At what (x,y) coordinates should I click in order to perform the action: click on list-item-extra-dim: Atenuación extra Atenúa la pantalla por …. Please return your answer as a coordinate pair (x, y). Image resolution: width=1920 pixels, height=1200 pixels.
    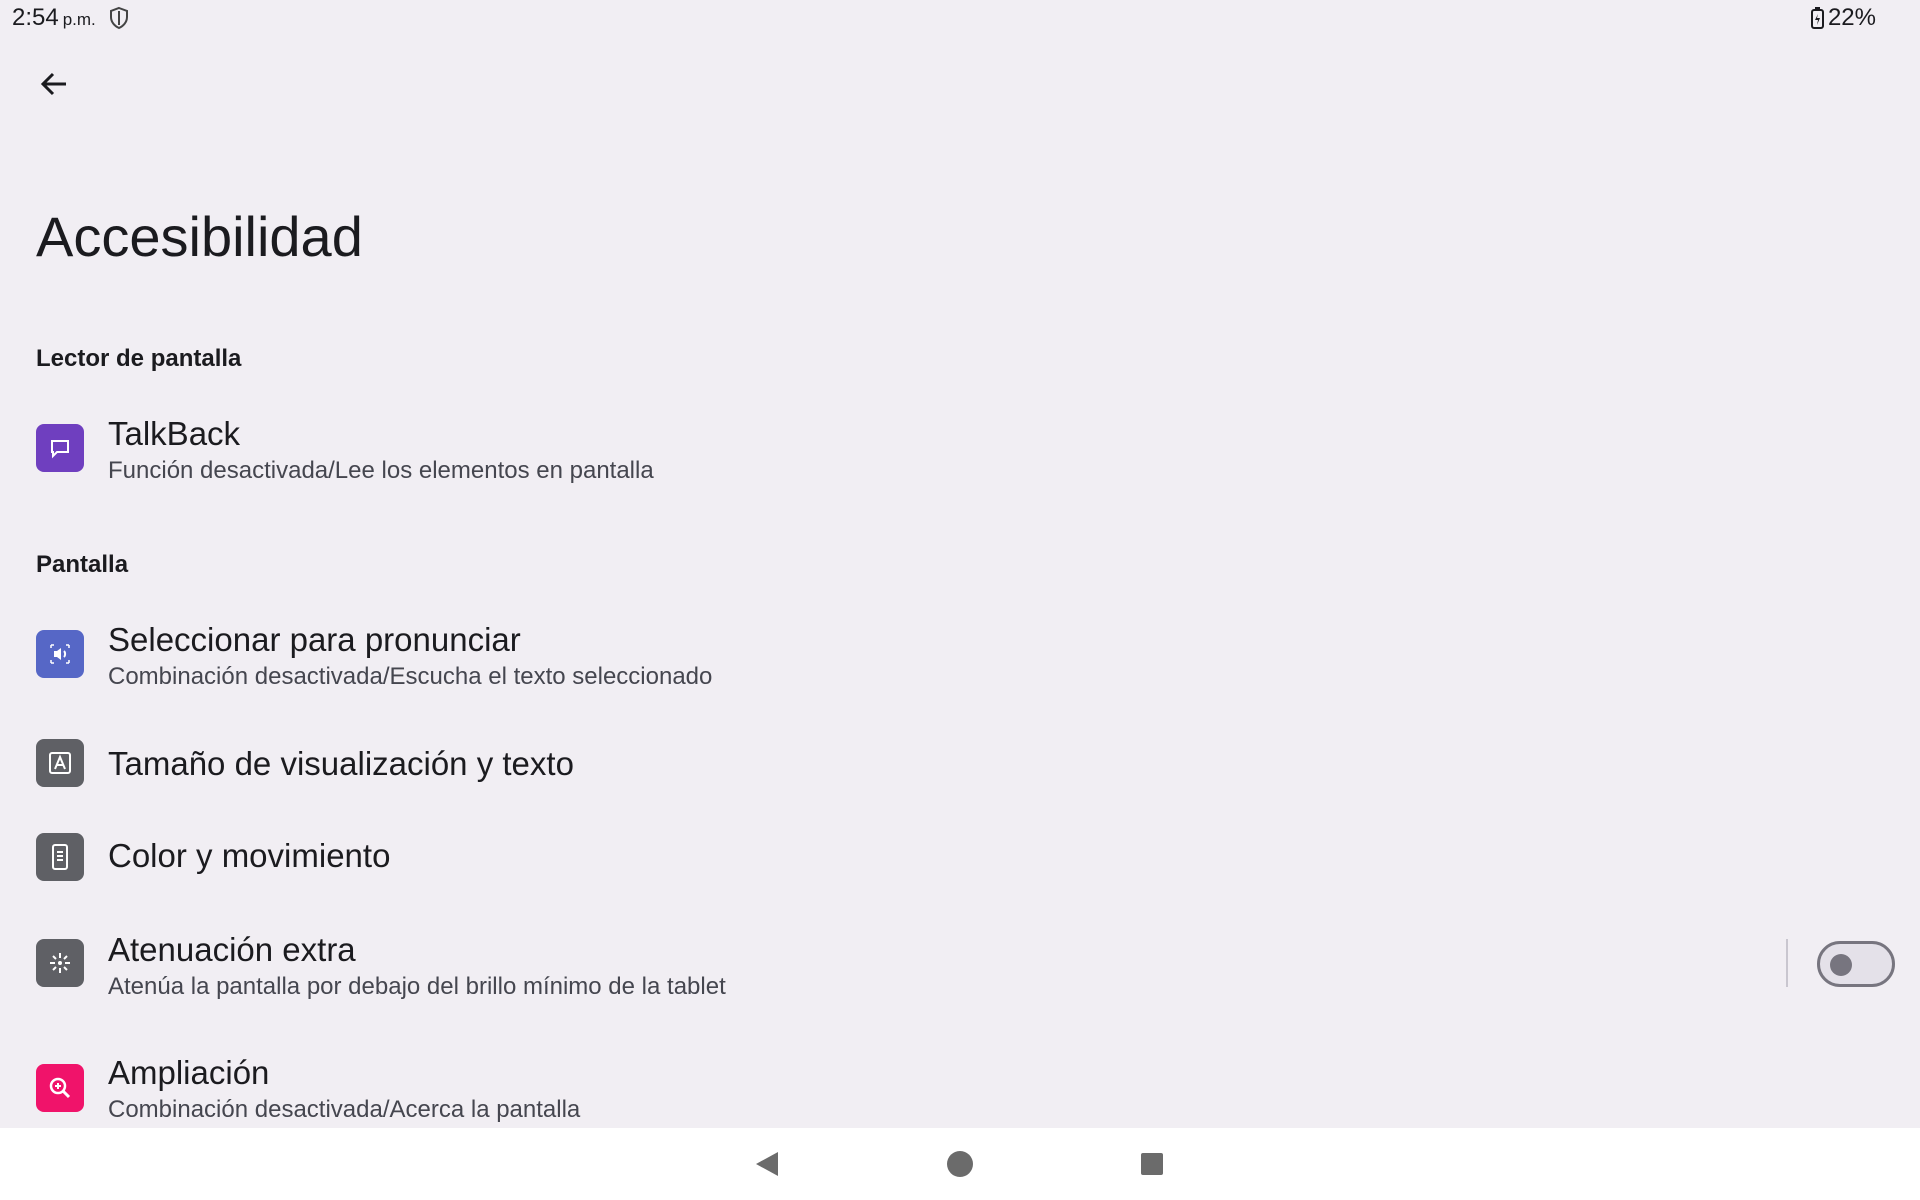
    Looking at the image, I should click on (960, 965).